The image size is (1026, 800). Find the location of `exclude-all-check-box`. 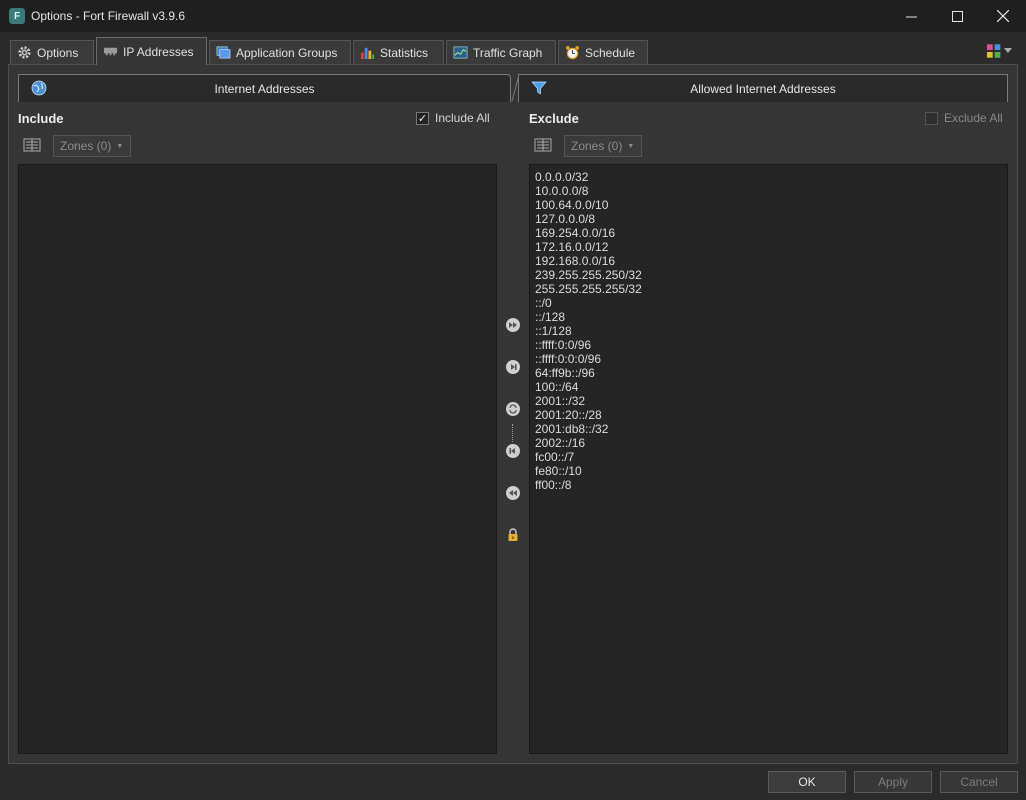

exclude-all-check-box is located at coordinates (931, 118).